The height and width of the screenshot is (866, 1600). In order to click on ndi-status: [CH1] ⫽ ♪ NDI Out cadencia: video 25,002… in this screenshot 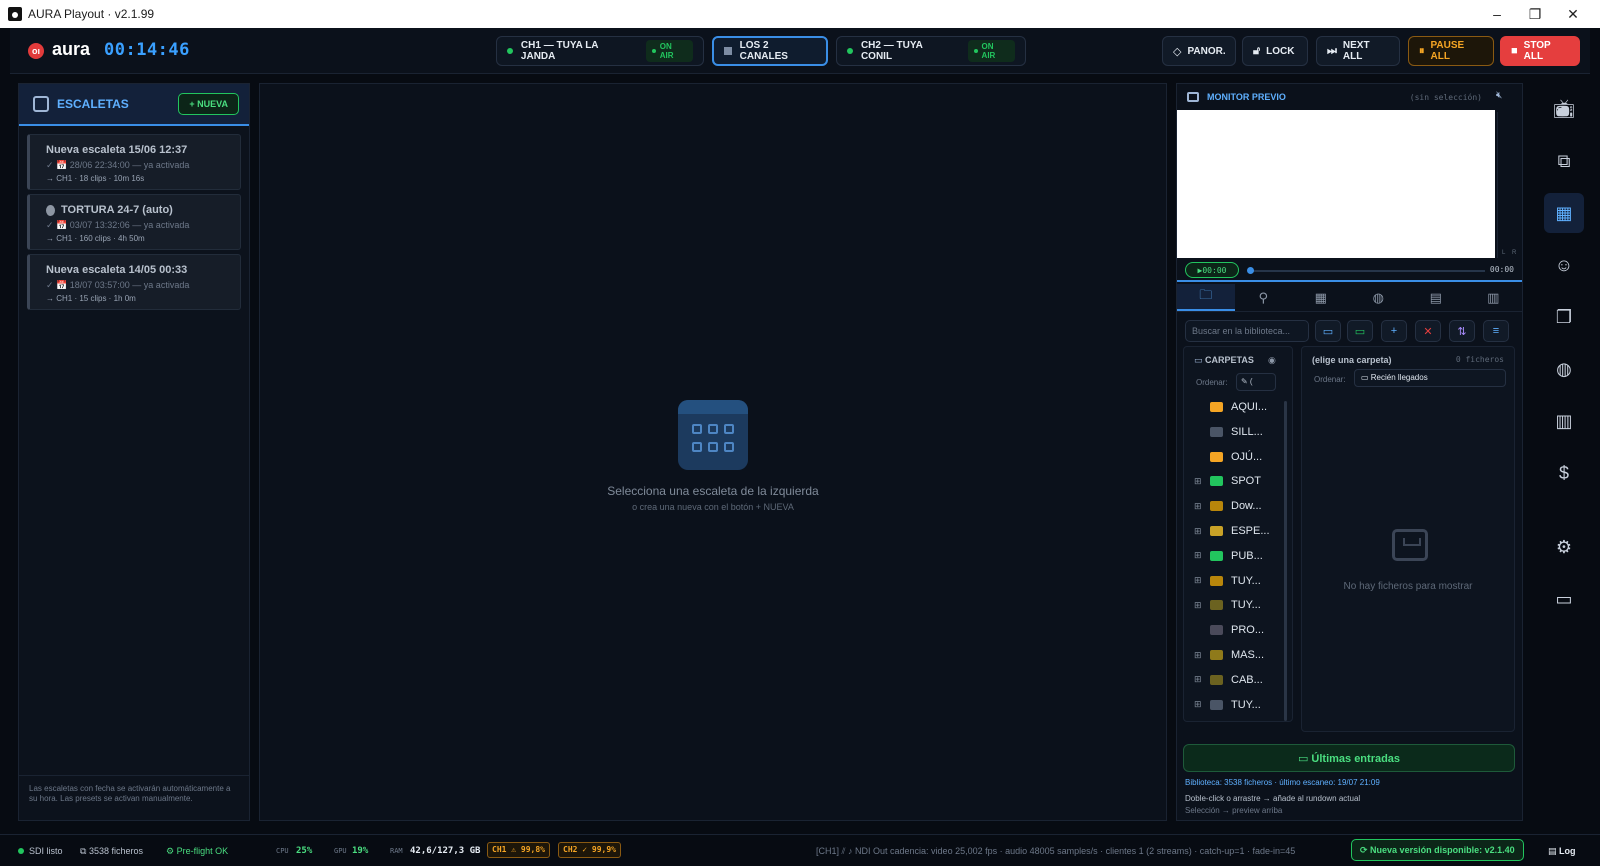, I will do `click(1056, 851)`.